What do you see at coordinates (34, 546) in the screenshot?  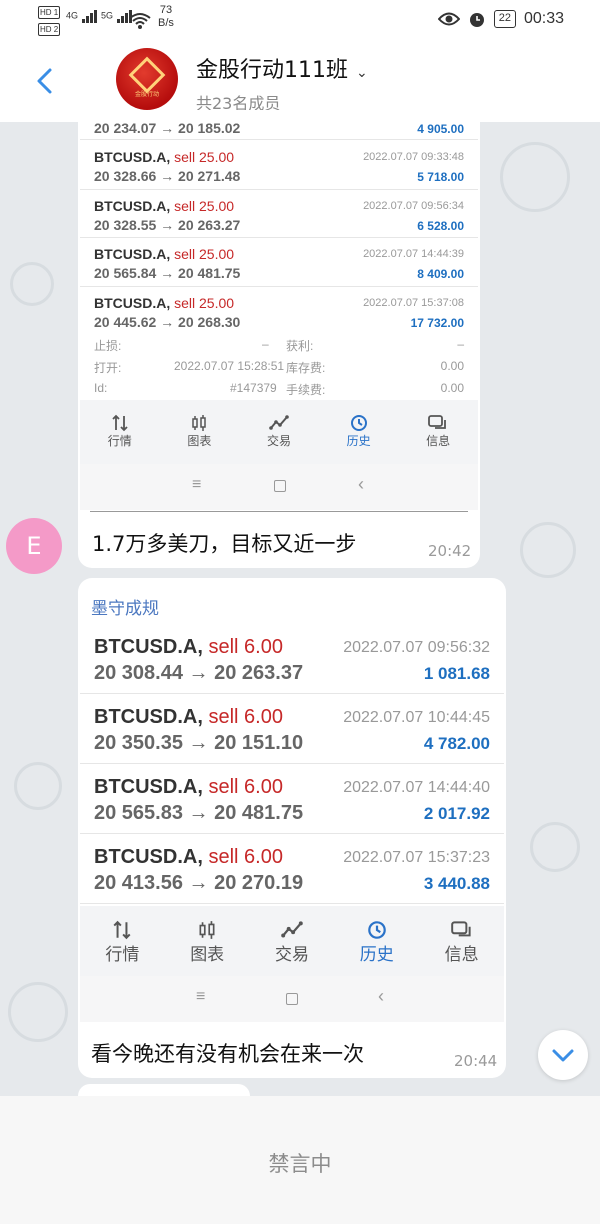 I see `sender-avatar: E` at bounding box center [34, 546].